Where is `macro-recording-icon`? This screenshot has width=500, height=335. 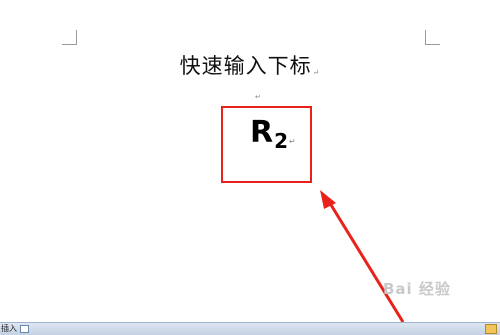 macro-recording-icon is located at coordinates (24, 329).